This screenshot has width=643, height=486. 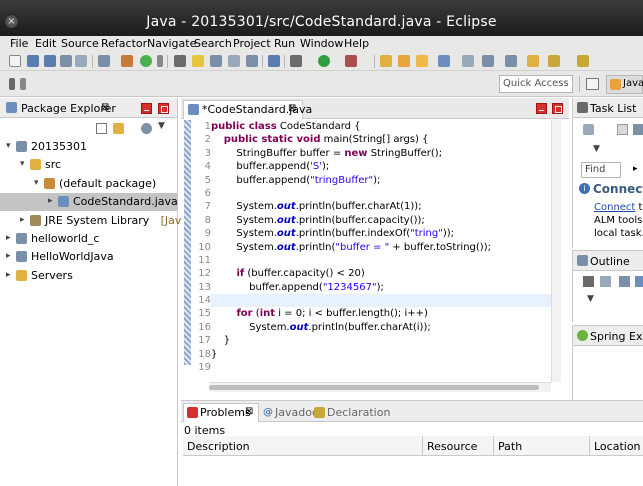 What do you see at coordinates (381, 327) in the screenshot?
I see `code-line: System.out.println(buffer.charAt(i));` at bounding box center [381, 327].